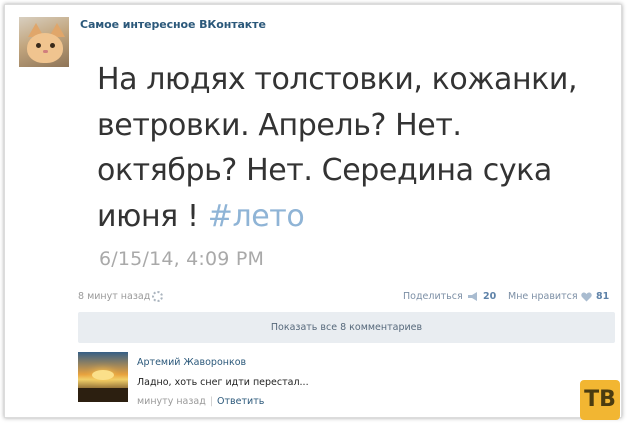 Image resolution: width=628 pixels, height=426 pixels. Describe the element at coordinates (543, 296) in the screenshot. I see `like-button: Мне нравится` at that location.